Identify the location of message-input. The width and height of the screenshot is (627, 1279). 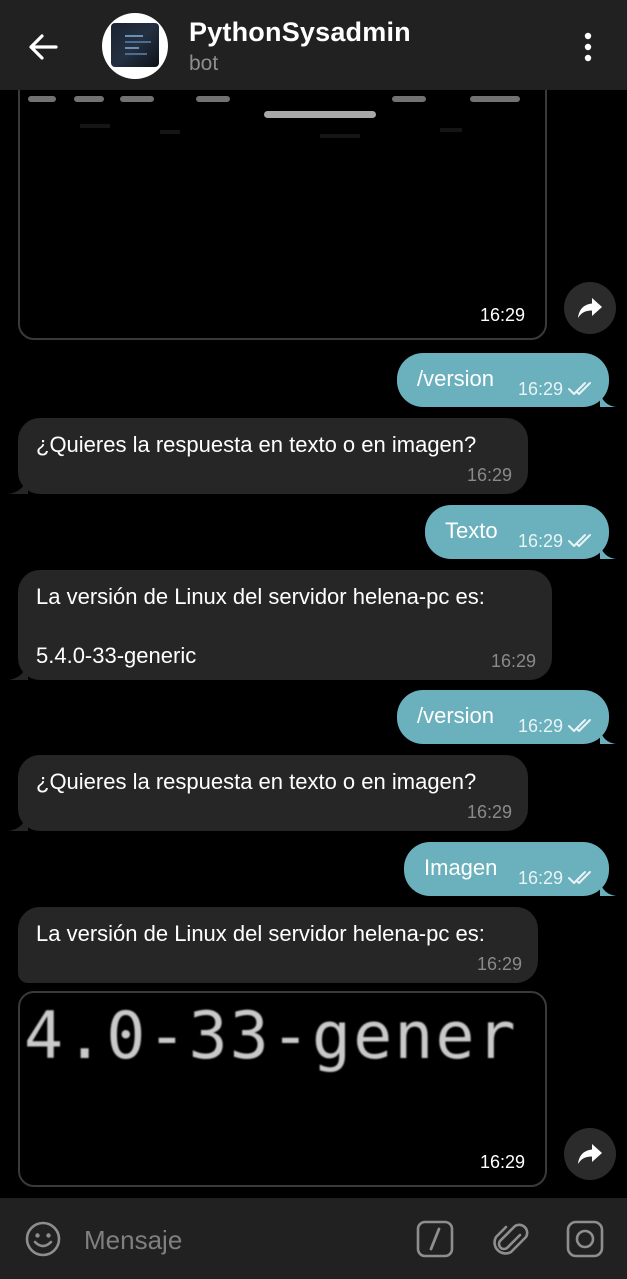
(239, 1240).